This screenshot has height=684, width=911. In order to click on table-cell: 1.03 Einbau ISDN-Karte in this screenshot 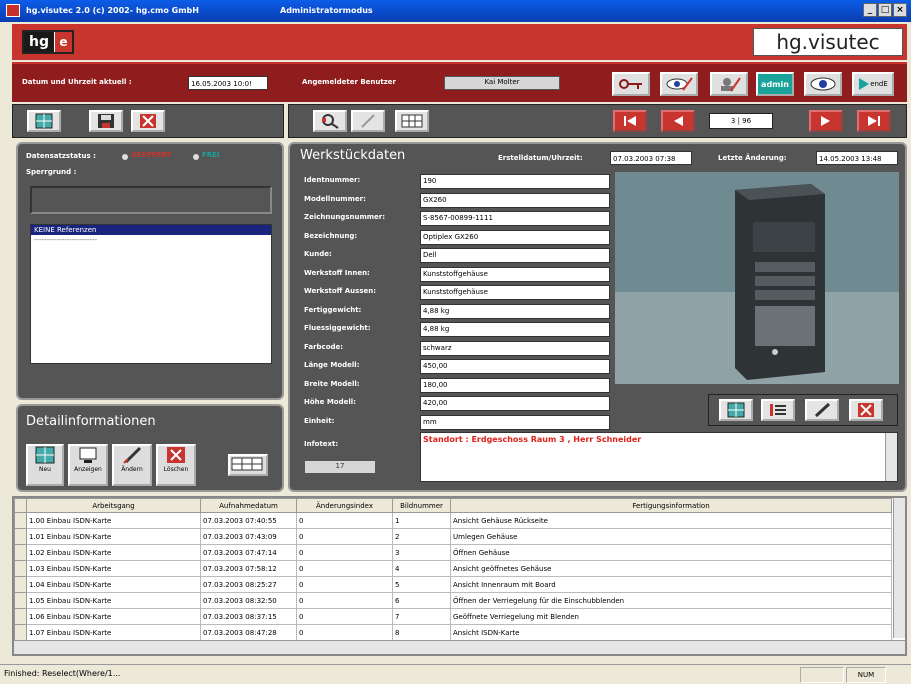, I will do `click(113, 568)`.